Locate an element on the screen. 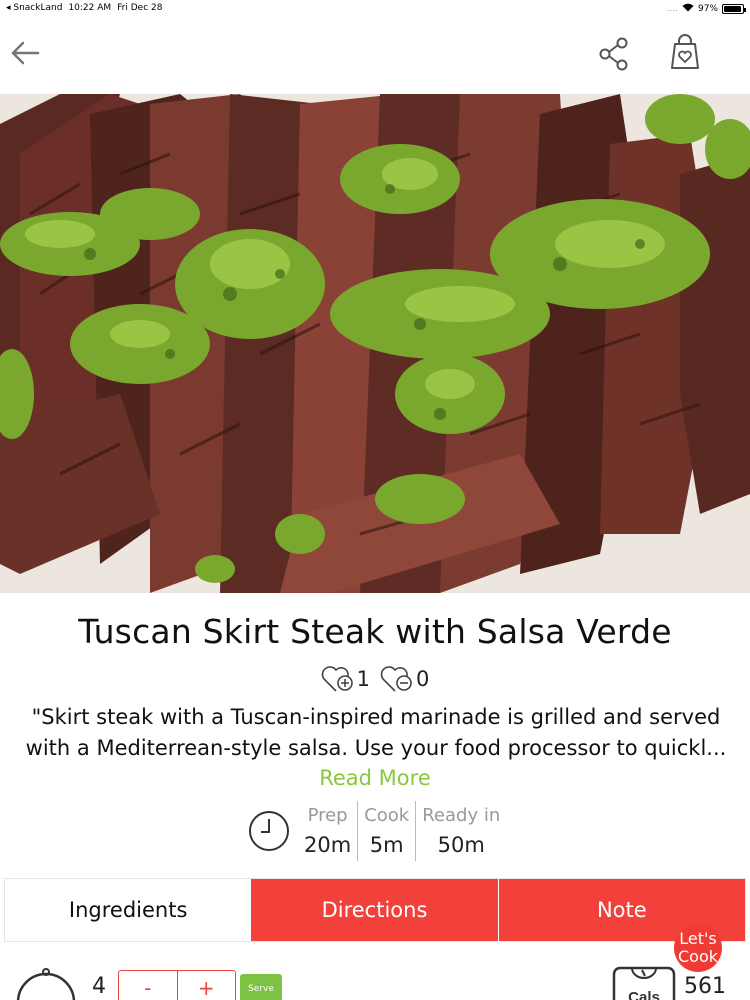  wifi-icon is located at coordinates (688, 9).